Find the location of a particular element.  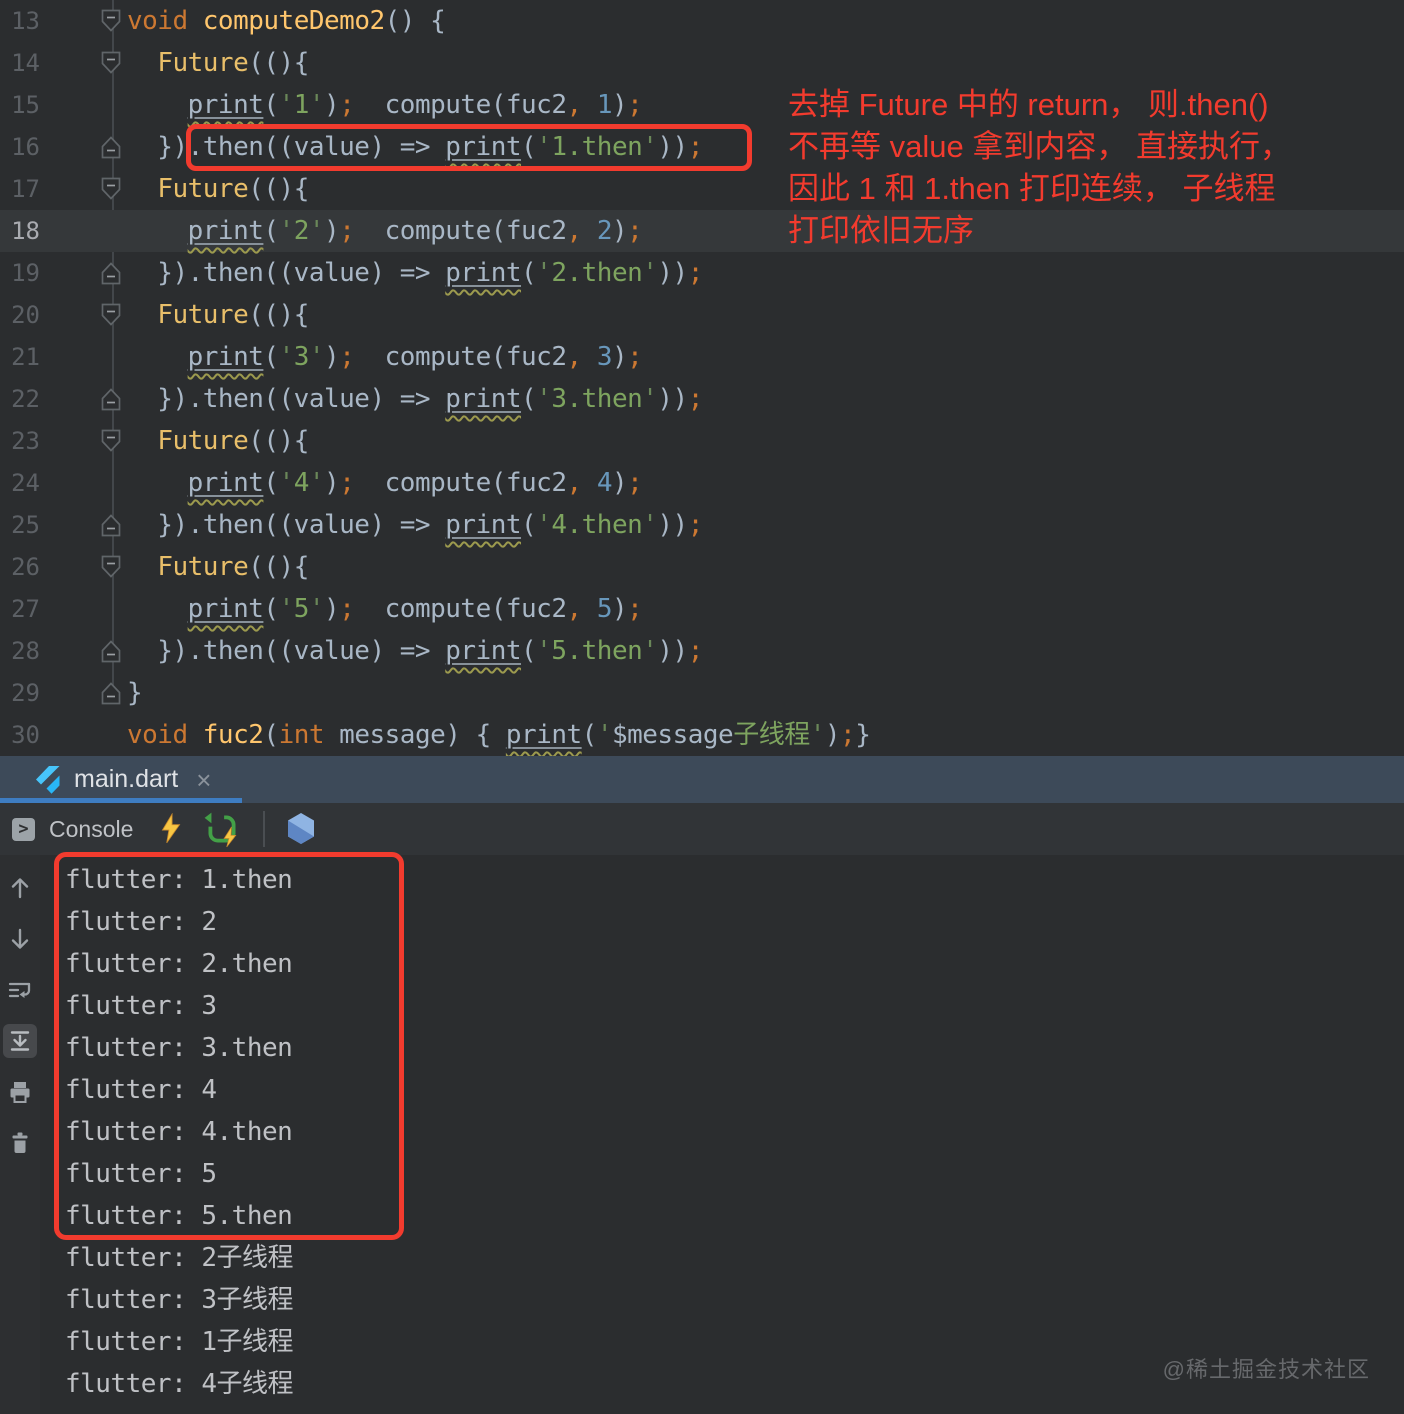

tab-label: main.dart is located at coordinates (126, 779).